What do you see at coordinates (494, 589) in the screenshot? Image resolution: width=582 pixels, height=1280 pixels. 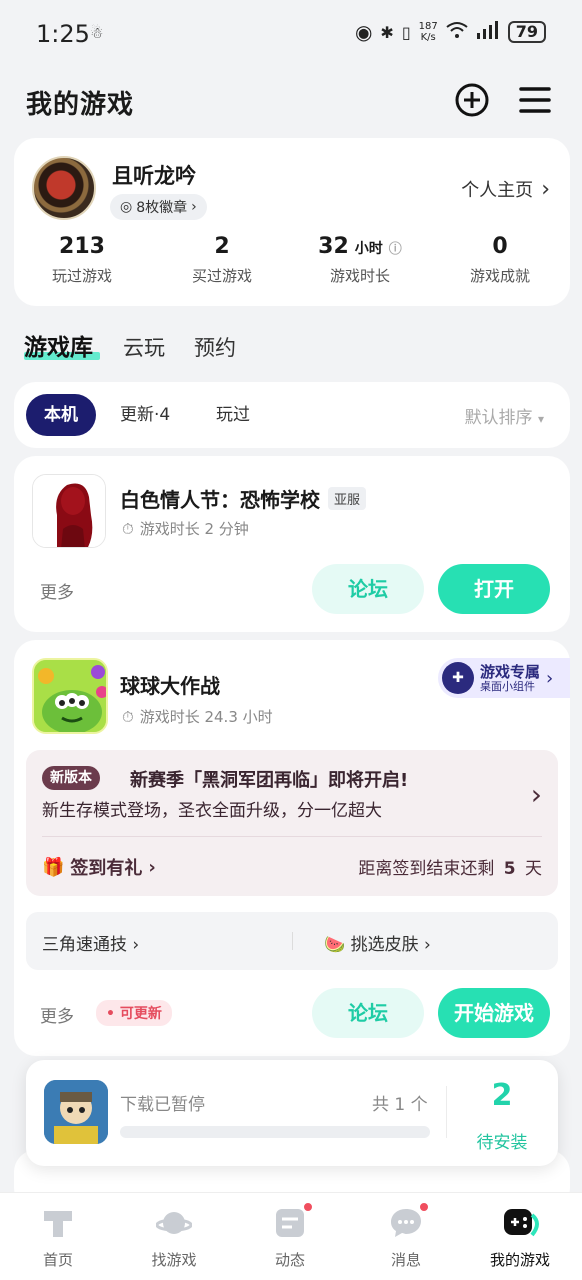 I see `open-button: 打开` at bounding box center [494, 589].